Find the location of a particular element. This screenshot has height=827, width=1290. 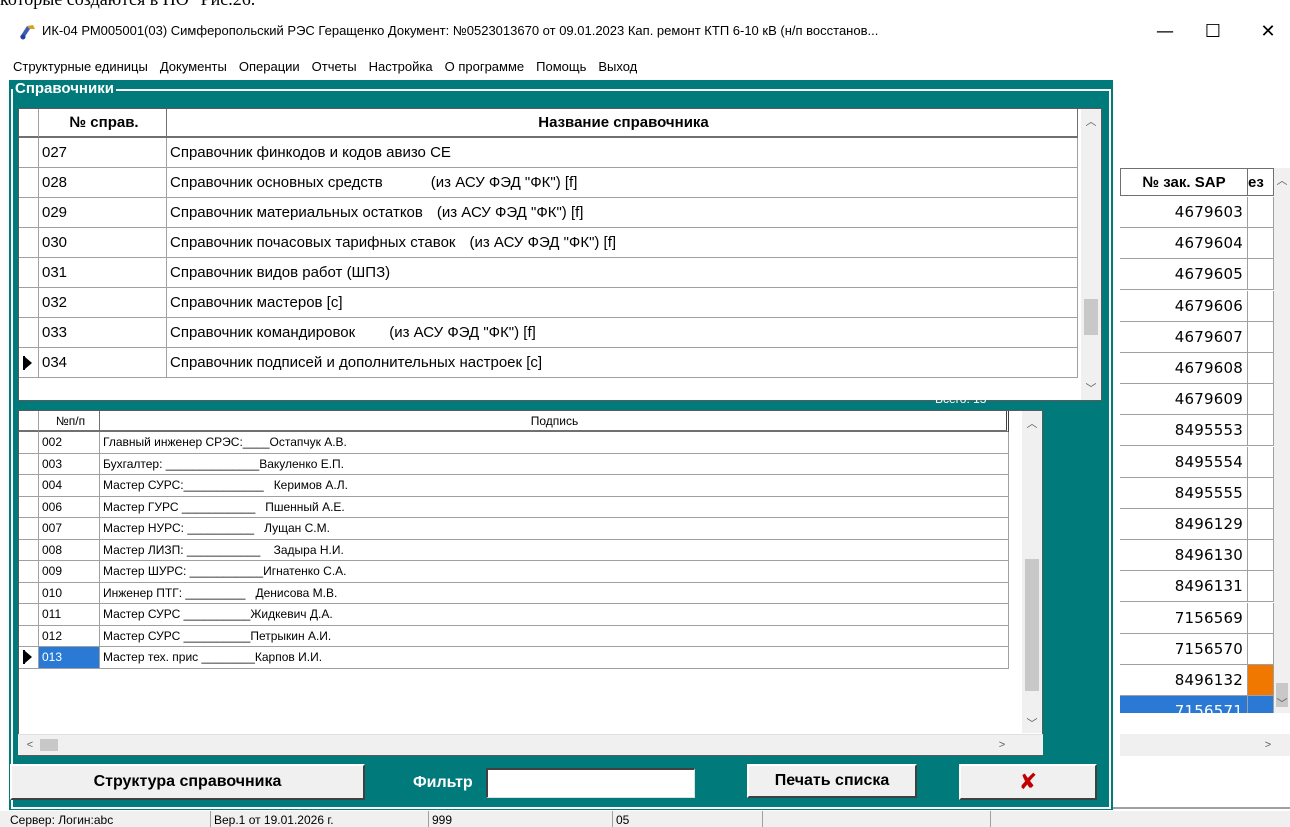

table-row: 011 Мастер СУРС __________Жидкевич Д.А. is located at coordinates (530, 615).